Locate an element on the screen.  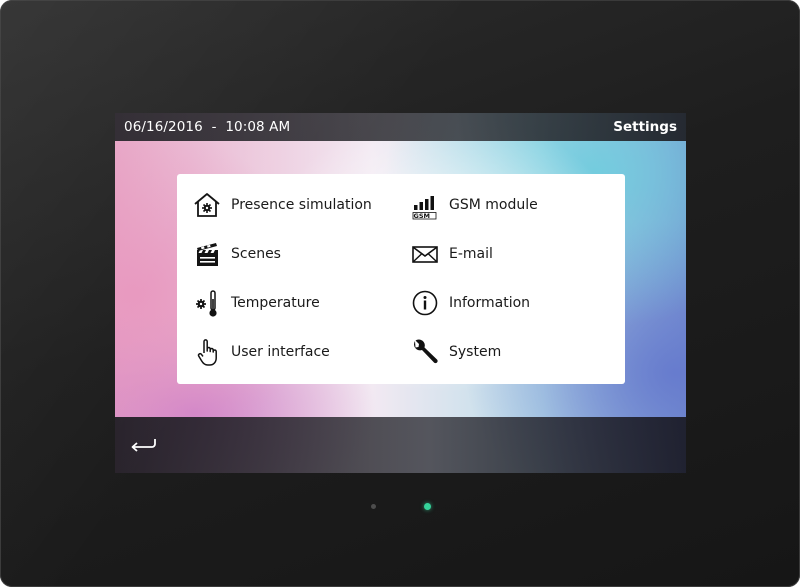
page-title: Settings is located at coordinates (645, 127).